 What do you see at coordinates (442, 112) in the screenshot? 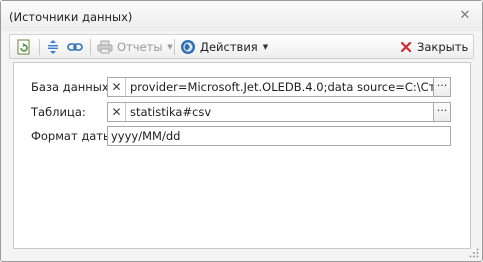
I see `table-browse-button: ···` at bounding box center [442, 112].